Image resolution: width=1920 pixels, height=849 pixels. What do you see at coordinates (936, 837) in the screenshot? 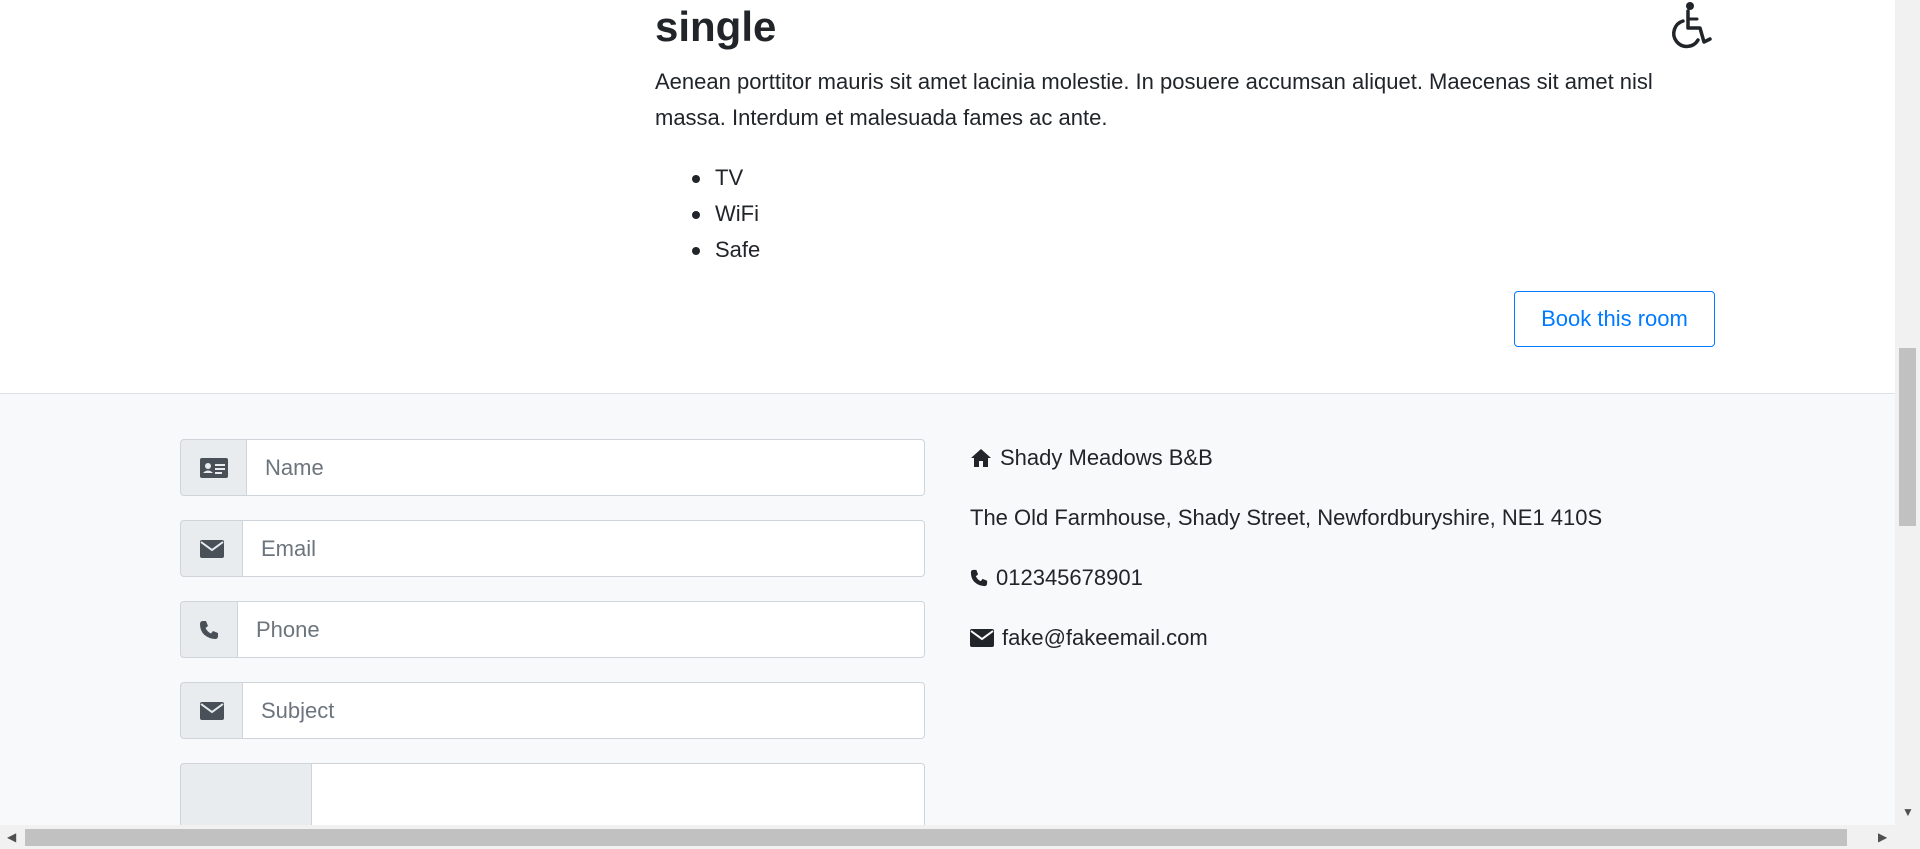
I see `horizontal-scrollbar-thumb` at bounding box center [936, 837].